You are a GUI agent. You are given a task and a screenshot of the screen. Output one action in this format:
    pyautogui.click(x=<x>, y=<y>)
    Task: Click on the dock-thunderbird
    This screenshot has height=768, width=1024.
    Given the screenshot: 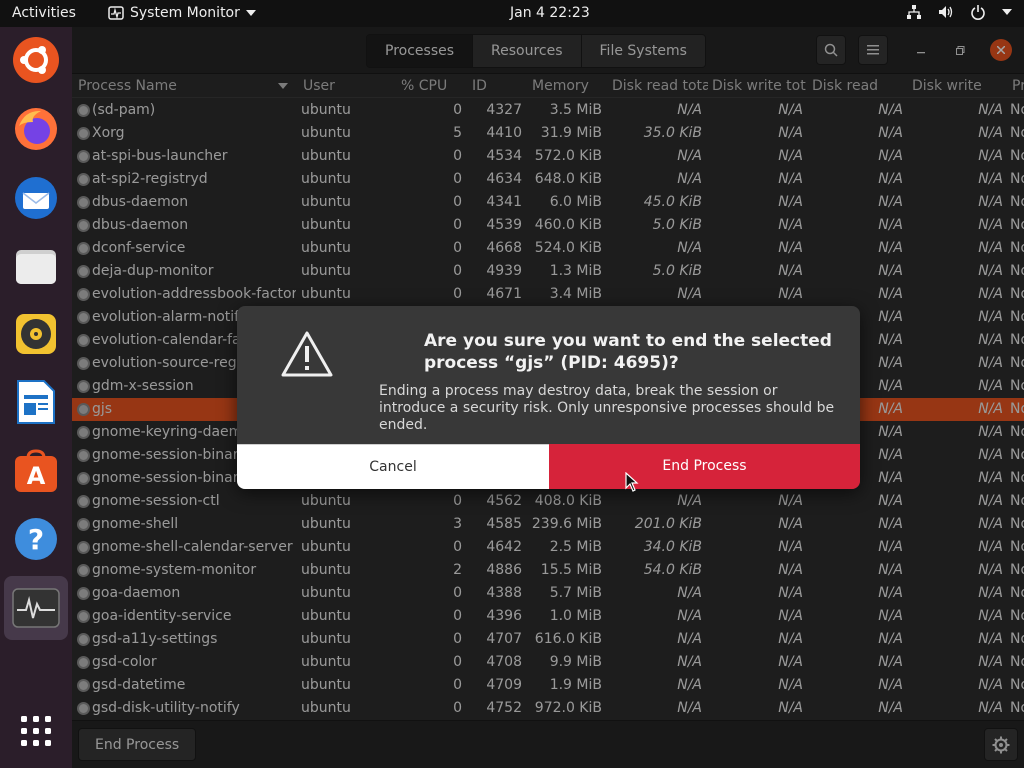 What is the action you would take?
    pyautogui.click(x=36, y=198)
    